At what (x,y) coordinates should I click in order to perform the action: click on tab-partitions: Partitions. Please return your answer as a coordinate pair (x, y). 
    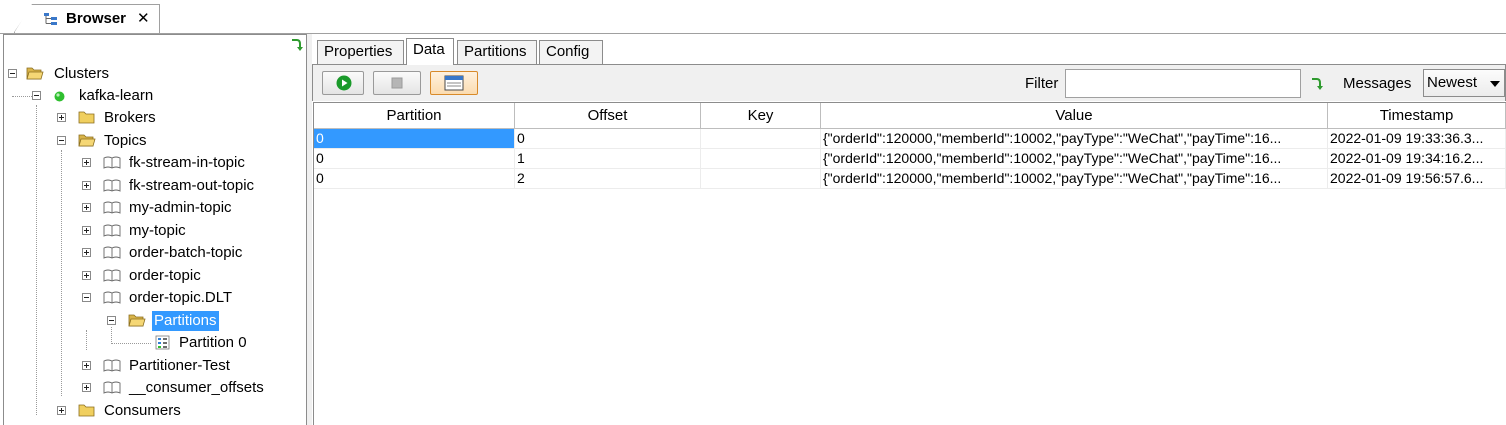
    Looking at the image, I should click on (497, 52).